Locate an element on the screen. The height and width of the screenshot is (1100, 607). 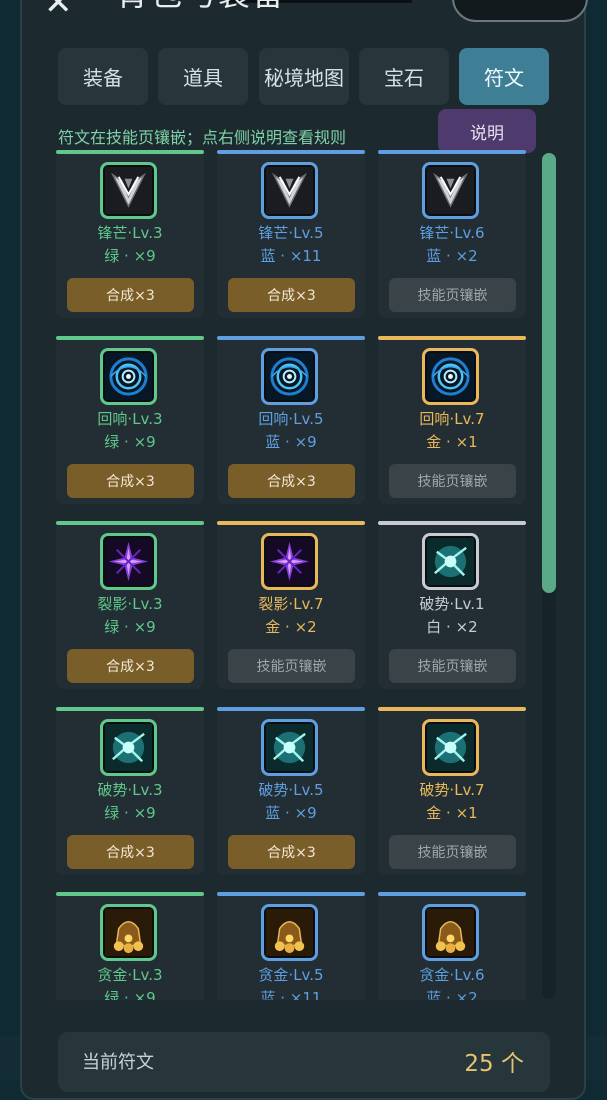
rune-name: 破势·Lv.5 is located at coordinates (291, 790).